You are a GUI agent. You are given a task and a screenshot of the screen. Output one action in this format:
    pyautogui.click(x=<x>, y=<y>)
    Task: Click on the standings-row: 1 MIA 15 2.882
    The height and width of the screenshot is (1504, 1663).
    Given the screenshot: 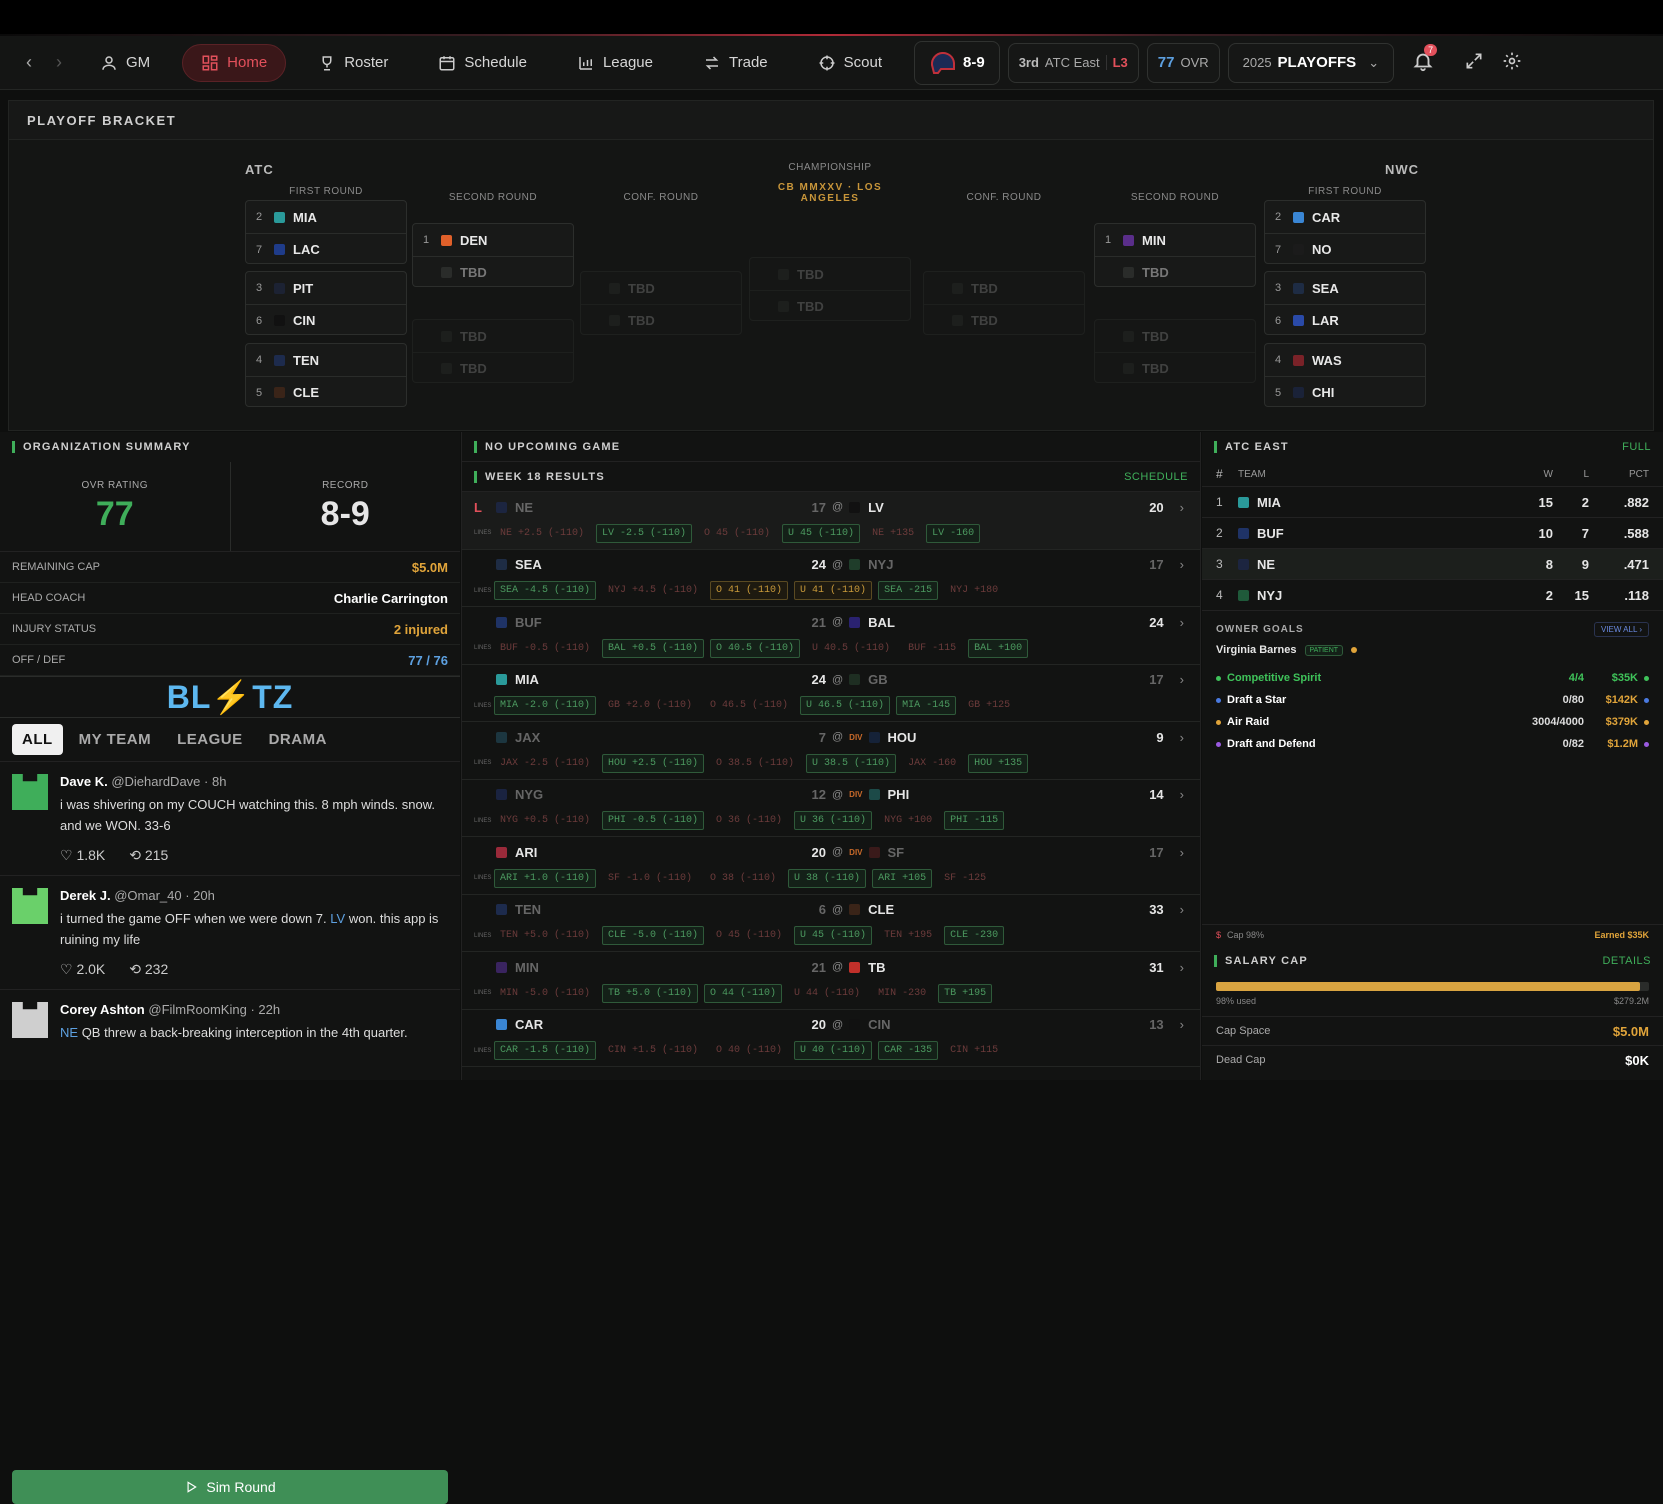 What is the action you would take?
    pyautogui.click(x=1432, y=501)
    